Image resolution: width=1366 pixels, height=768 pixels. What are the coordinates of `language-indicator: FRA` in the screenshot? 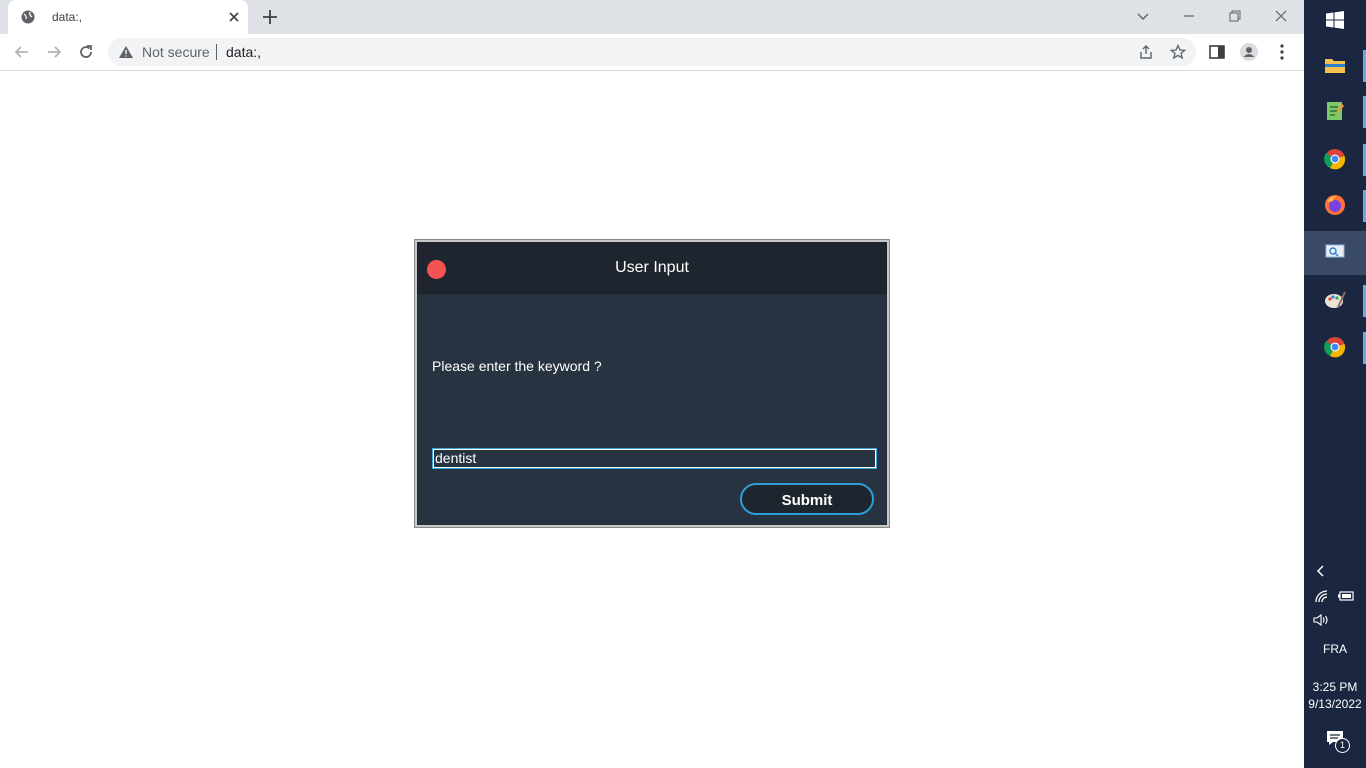 It's located at (1335, 649).